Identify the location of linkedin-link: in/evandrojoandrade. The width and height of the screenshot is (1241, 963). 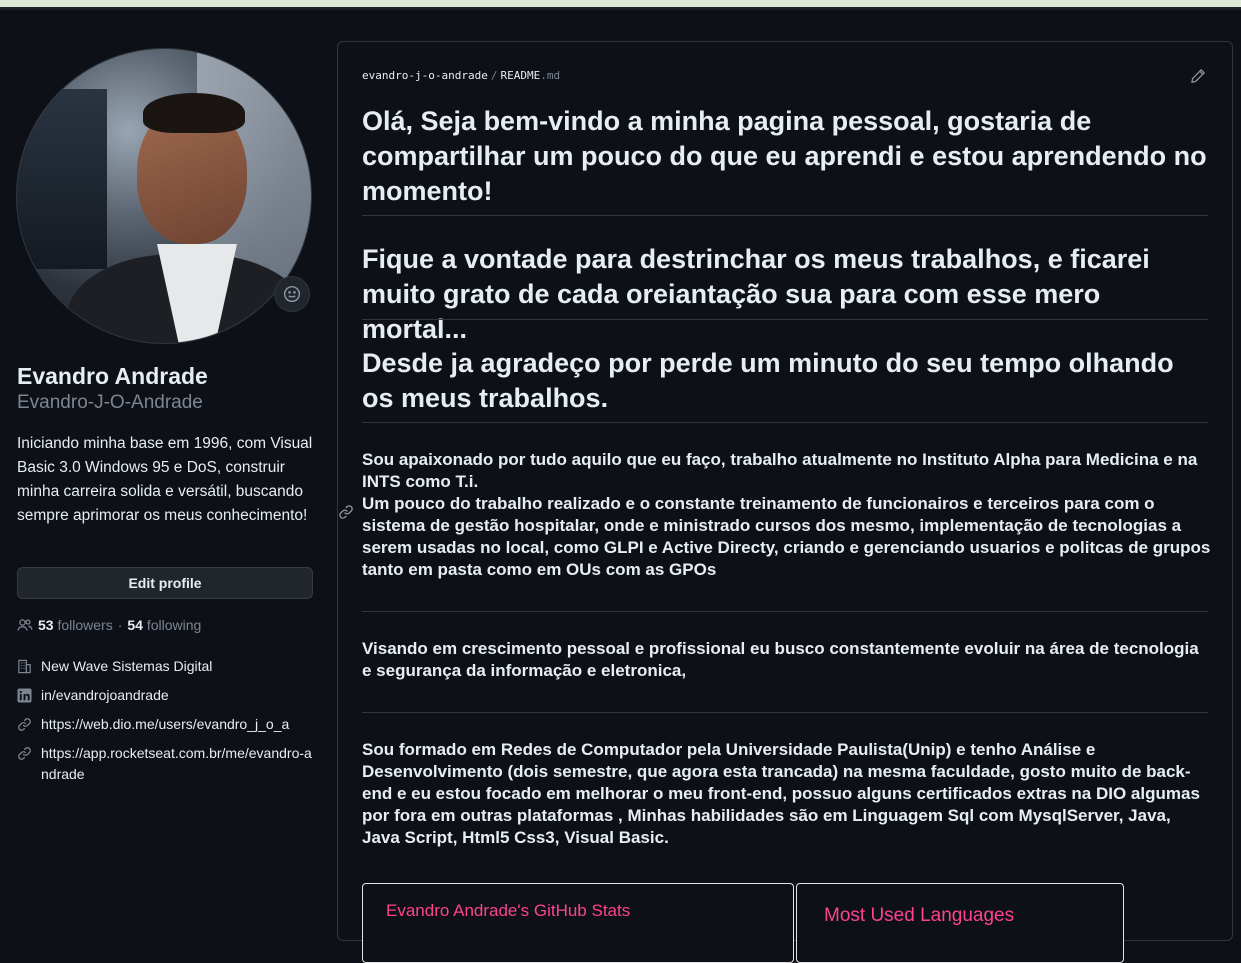
(105, 695).